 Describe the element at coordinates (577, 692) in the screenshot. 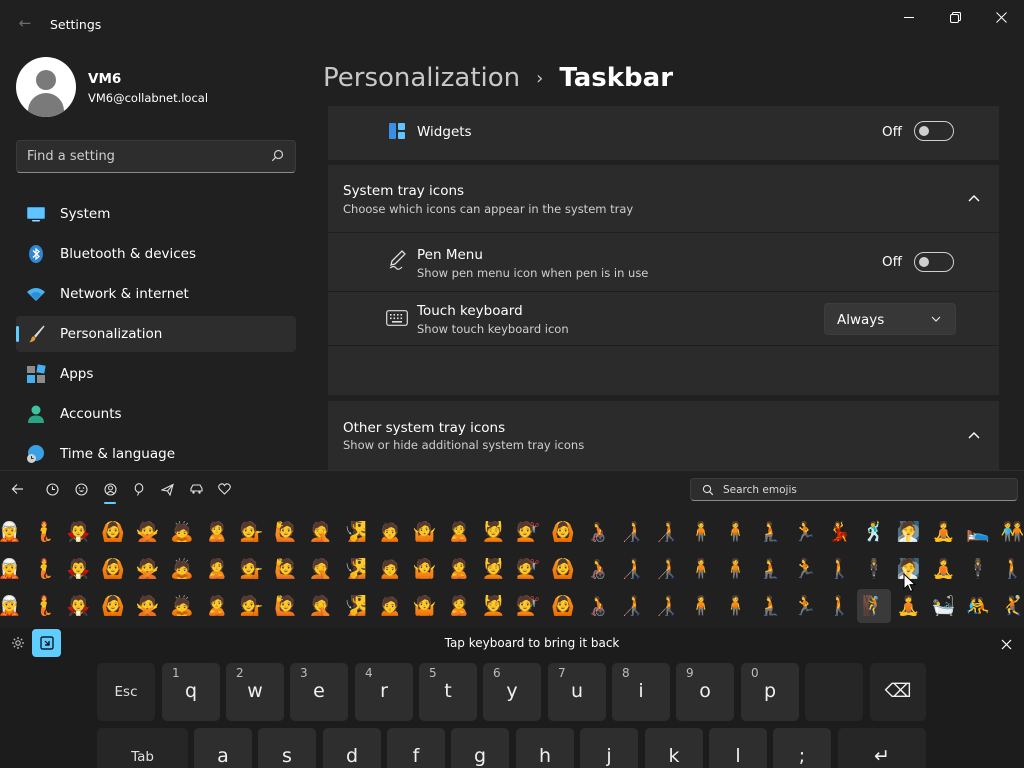

I see `key-letter: 7u` at that location.